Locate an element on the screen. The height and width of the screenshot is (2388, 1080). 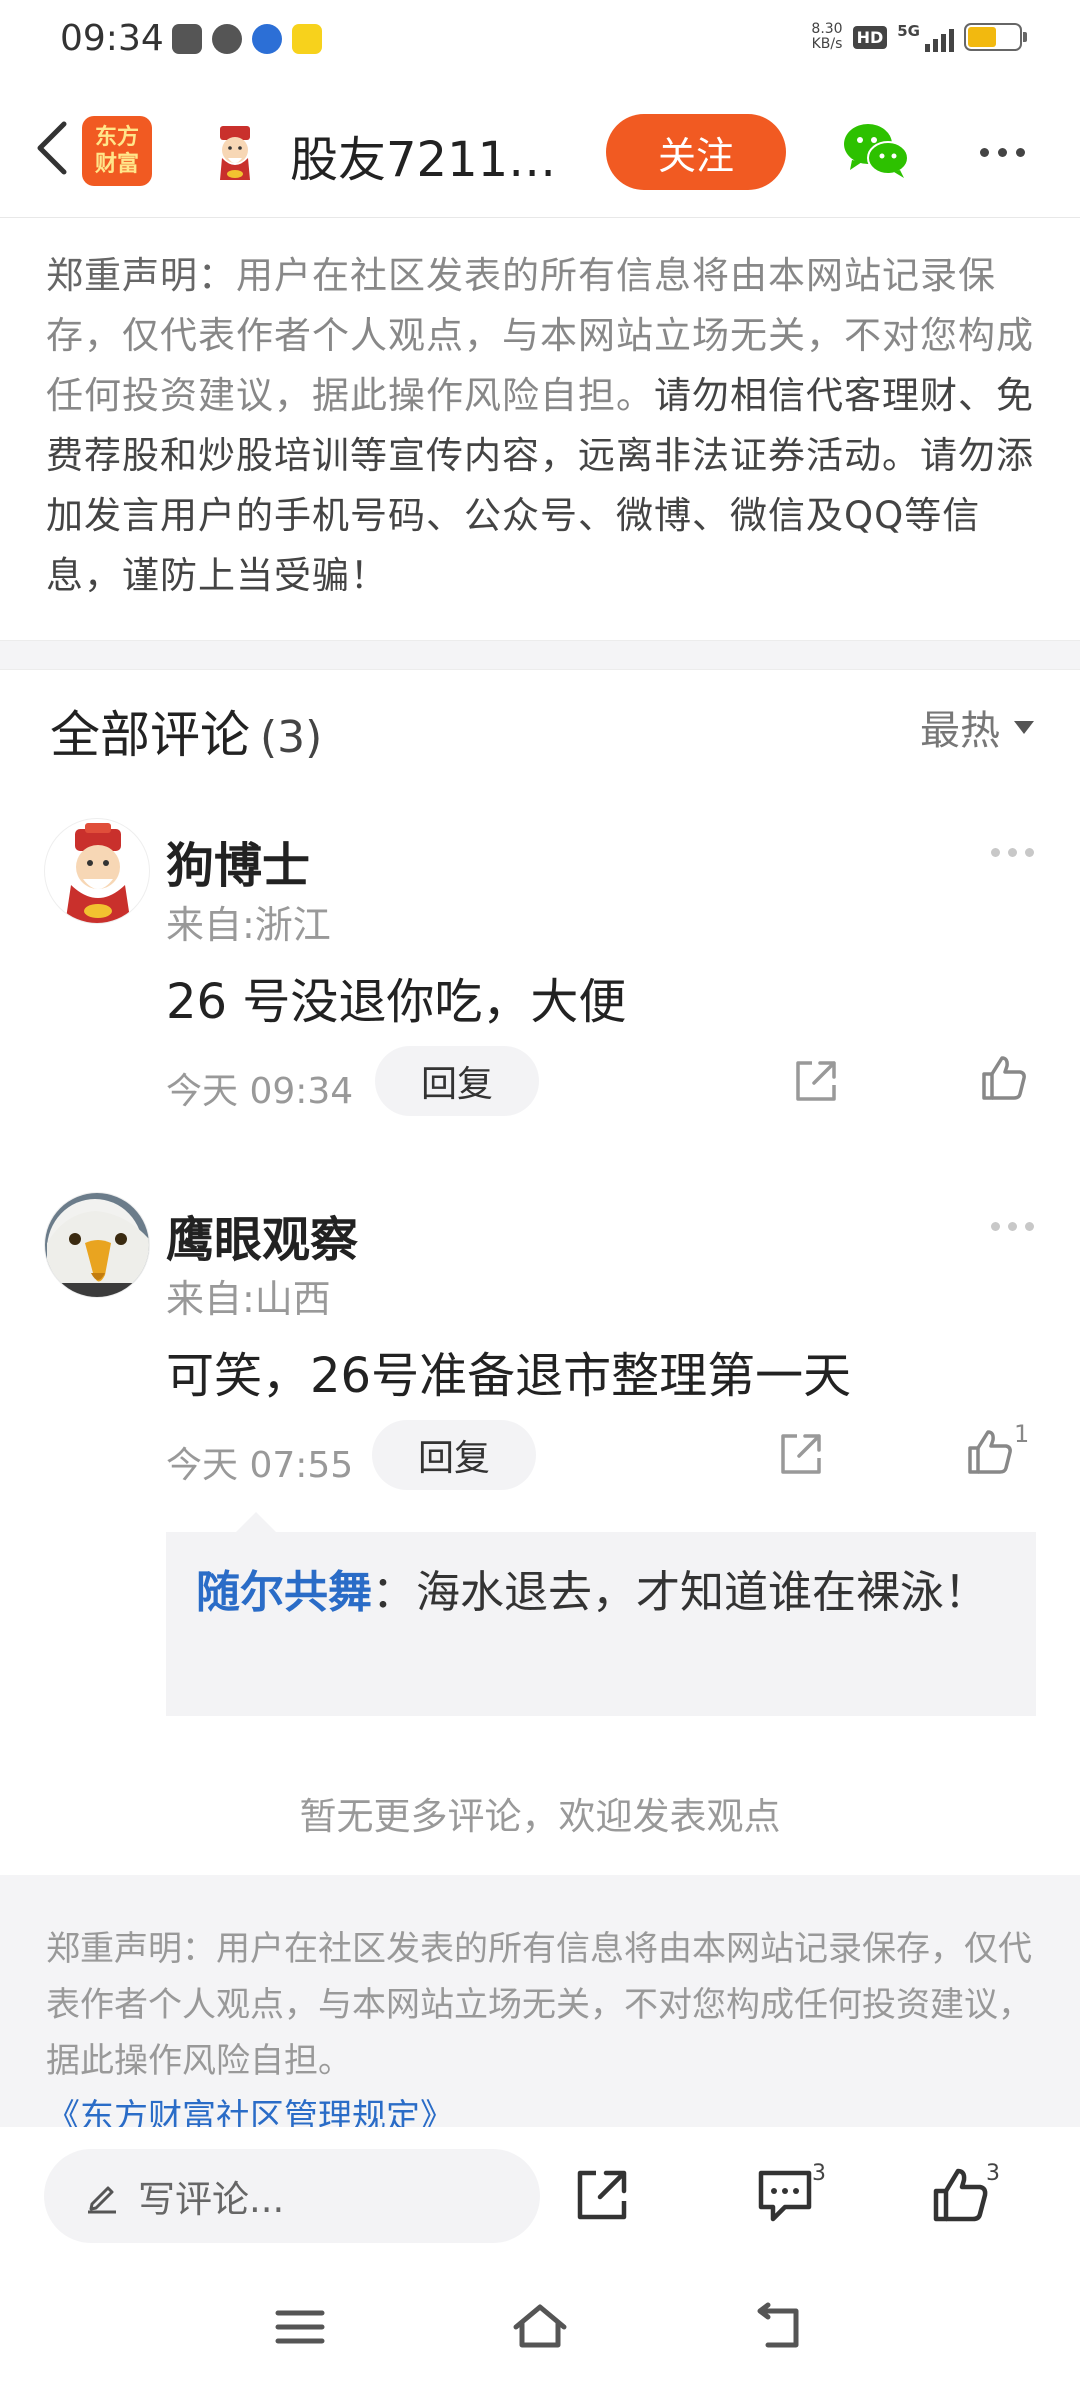
network-speed: 8.30 KB/s is located at coordinates (827, 36).